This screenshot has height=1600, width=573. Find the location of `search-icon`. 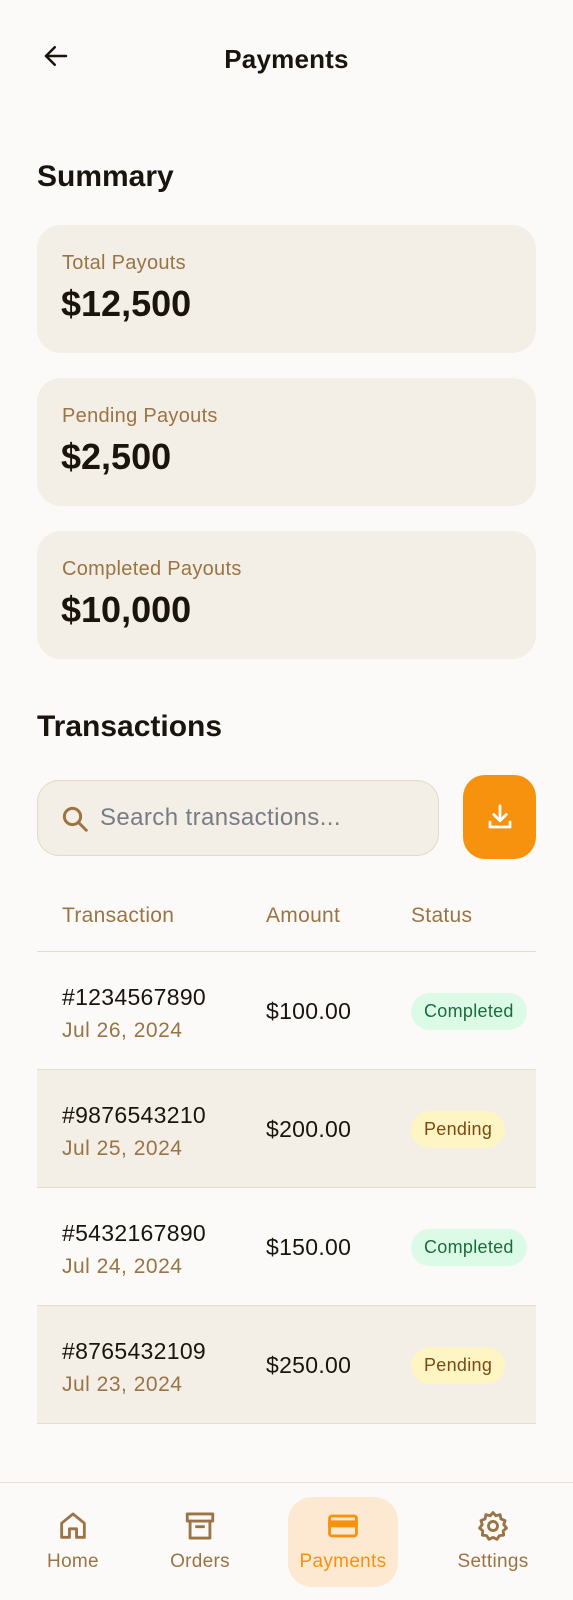

search-icon is located at coordinates (75, 819).